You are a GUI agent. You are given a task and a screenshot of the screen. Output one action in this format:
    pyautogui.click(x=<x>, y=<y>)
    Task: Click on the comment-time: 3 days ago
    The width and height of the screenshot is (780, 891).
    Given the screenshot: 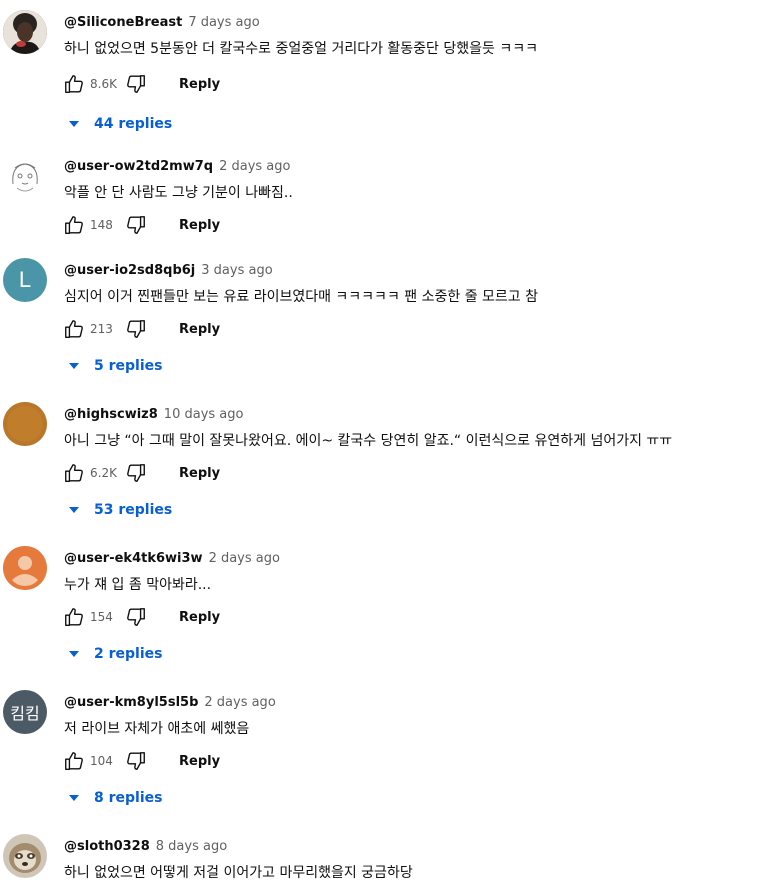 What is the action you would take?
    pyautogui.click(x=236, y=270)
    